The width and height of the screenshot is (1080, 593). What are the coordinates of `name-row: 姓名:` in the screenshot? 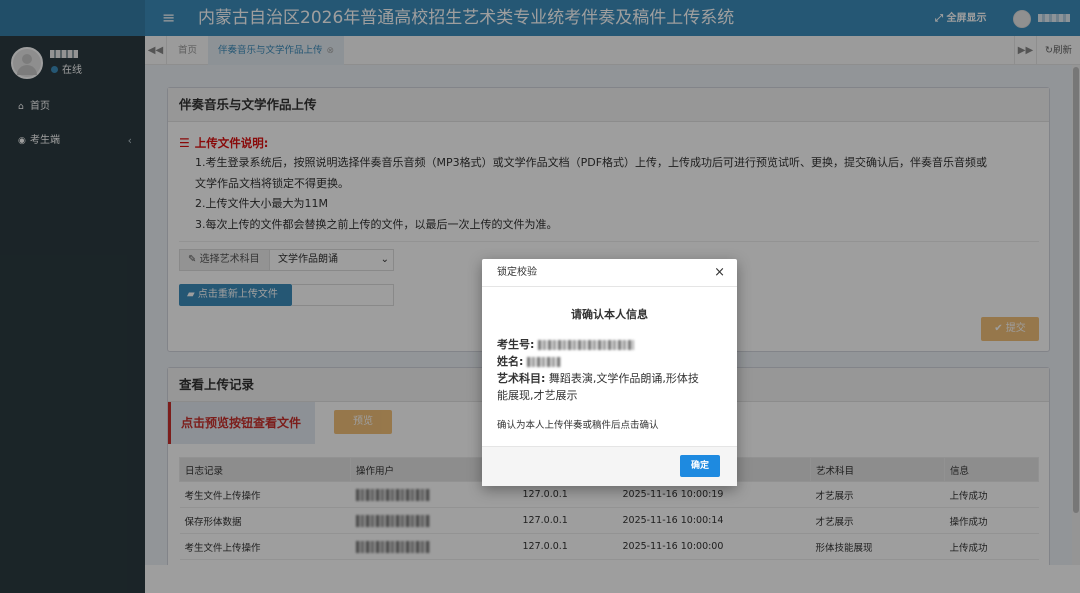 It's located at (529, 361).